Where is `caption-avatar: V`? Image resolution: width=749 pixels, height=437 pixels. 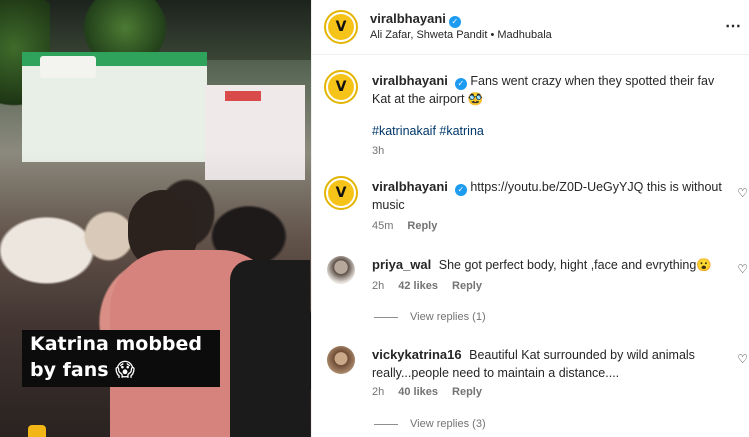 caption-avatar: V is located at coordinates (341, 87).